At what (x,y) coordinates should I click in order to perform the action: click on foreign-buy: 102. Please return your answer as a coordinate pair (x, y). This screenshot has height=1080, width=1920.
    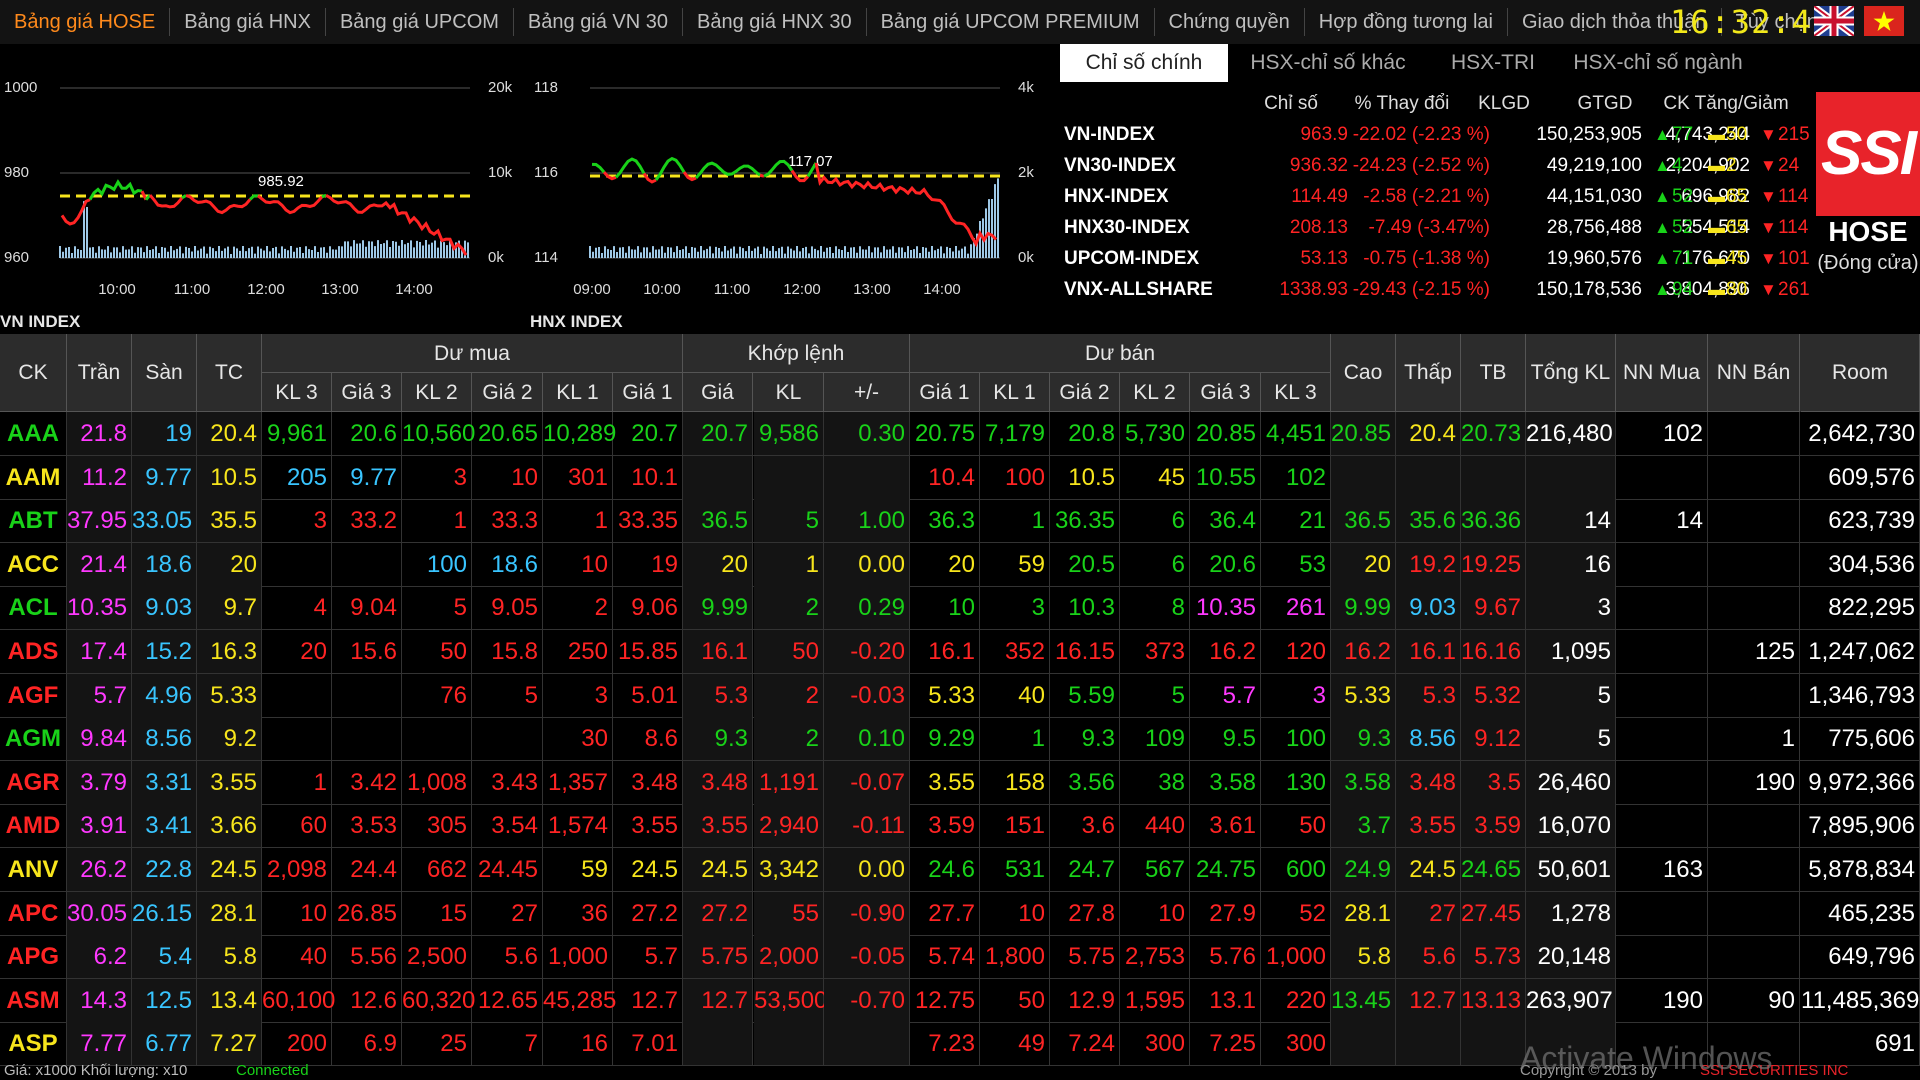
    Looking at the image, I should click on (1662, 433).